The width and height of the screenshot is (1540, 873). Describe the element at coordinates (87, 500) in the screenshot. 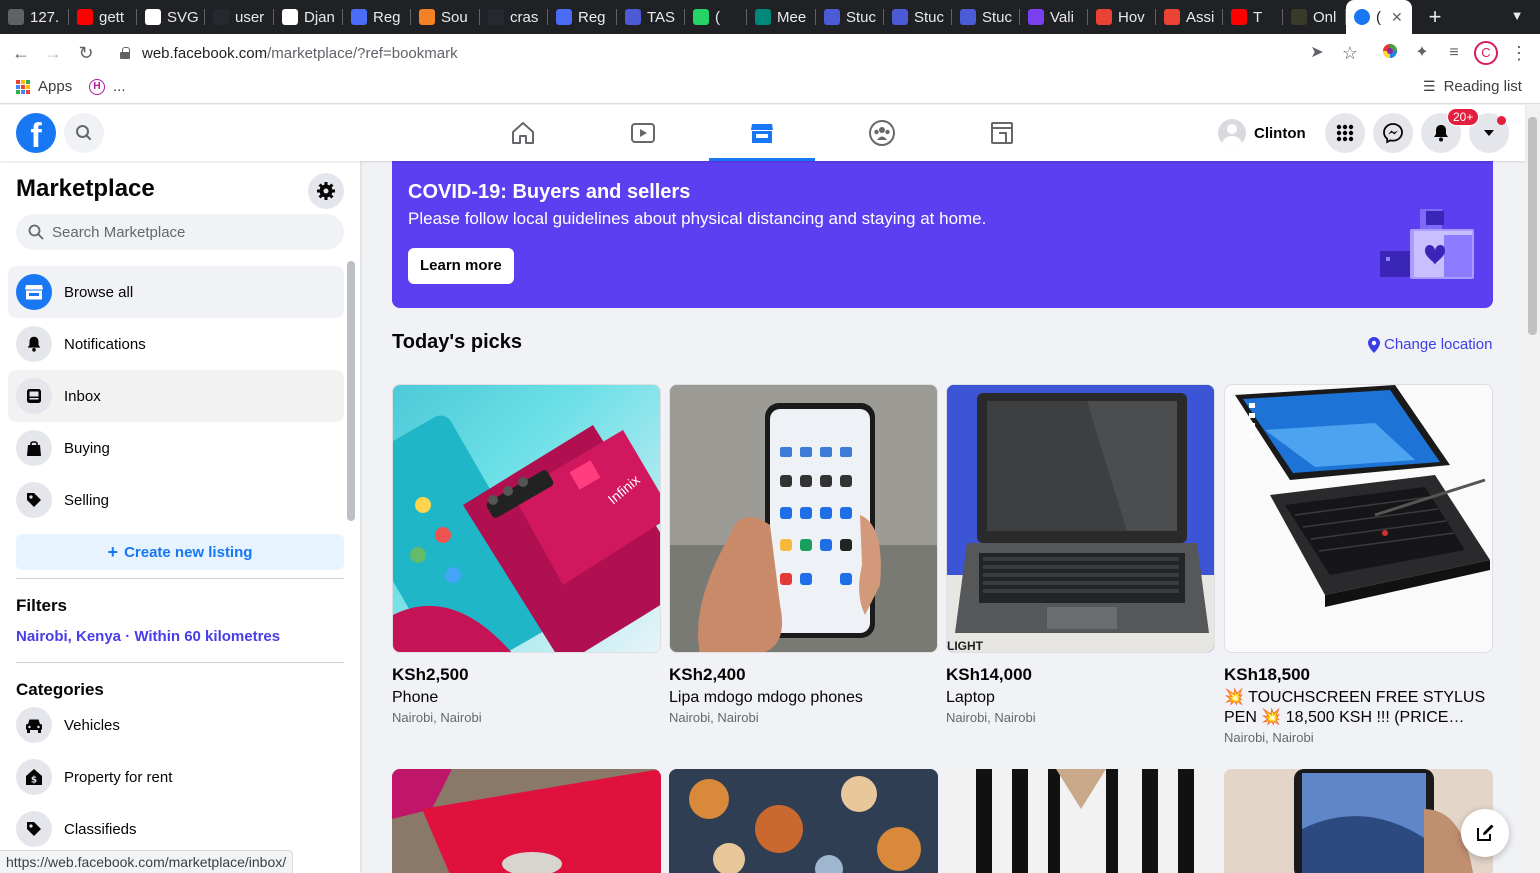

I see `sidebar-item-label: Selling` at that location.